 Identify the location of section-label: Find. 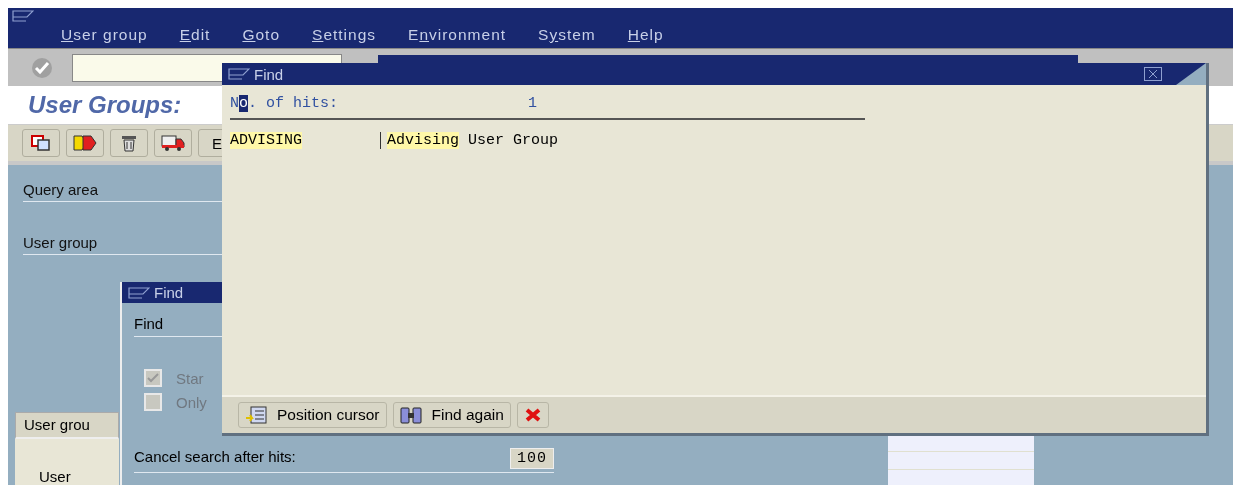
(149, 323).